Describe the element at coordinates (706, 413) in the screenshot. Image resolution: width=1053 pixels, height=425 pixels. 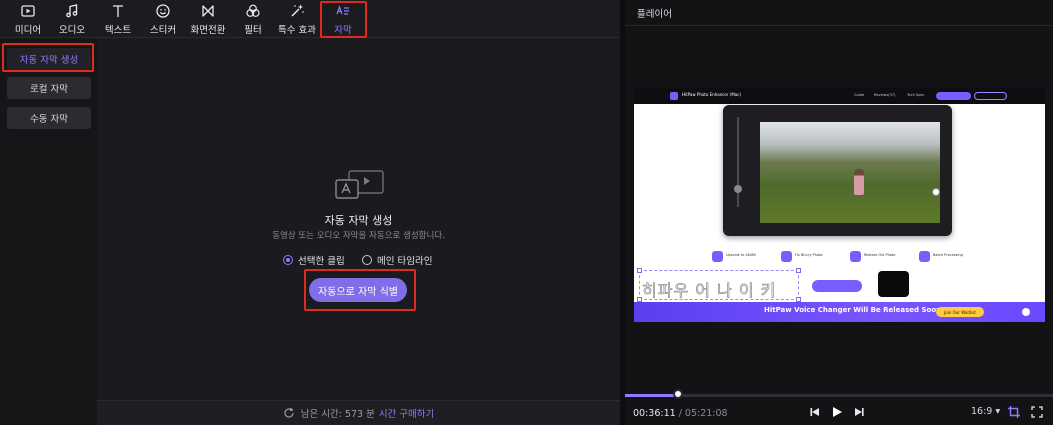
I see `total-time: 05:21:08` at that location.